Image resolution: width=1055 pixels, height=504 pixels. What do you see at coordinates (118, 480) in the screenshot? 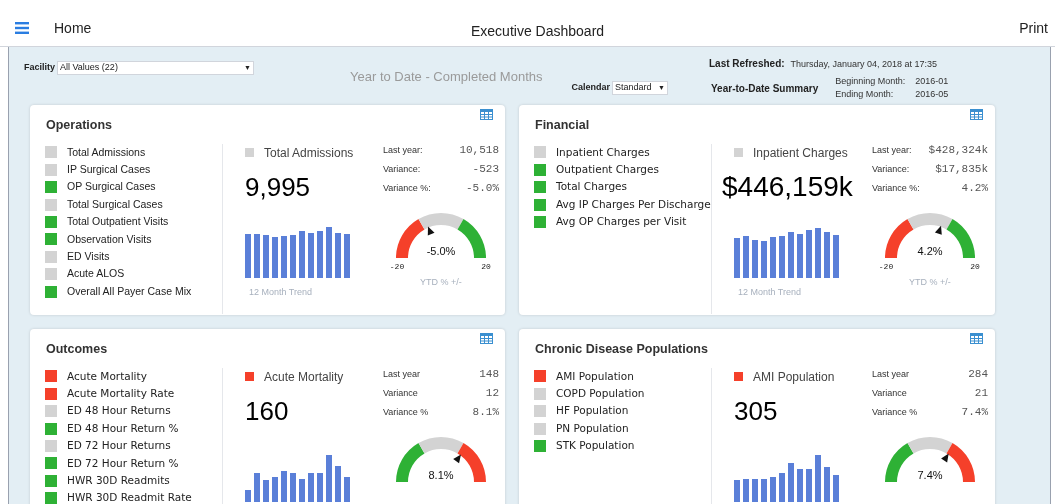
I see `metric-item: HWR 30D Readmits` at bounding box center [118, 480].